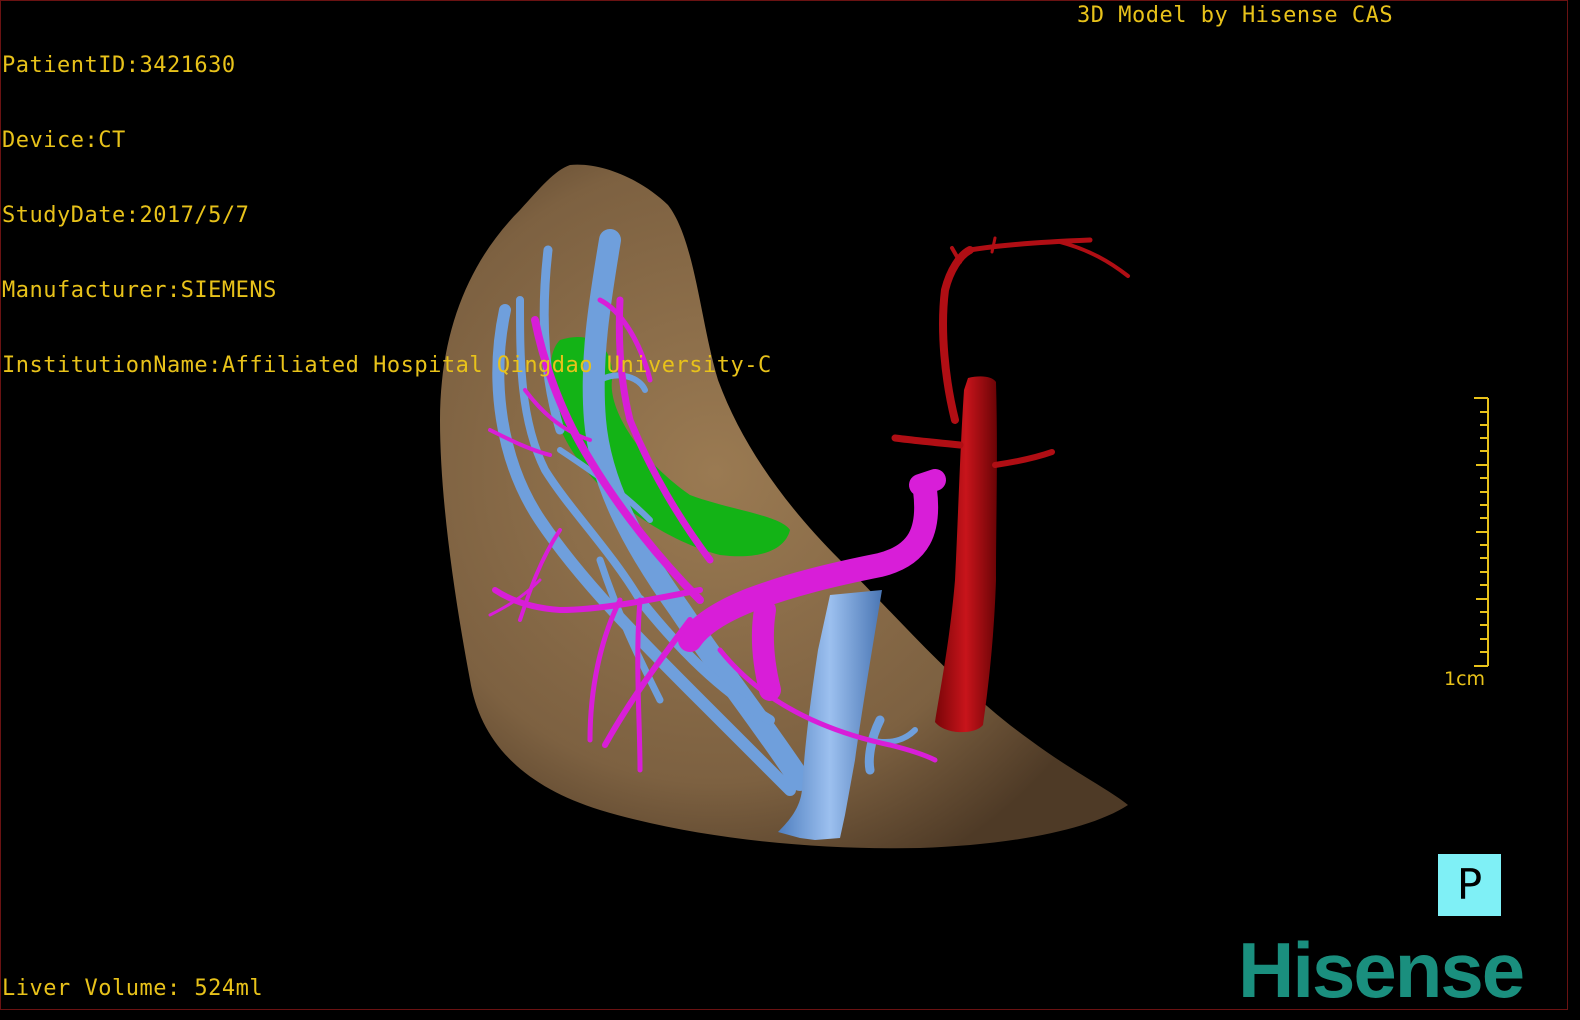 The height and width of the screenshot is (1020, 1580). I want to click on study-date: StudyDate:2017/5/7, so click(126, 215).